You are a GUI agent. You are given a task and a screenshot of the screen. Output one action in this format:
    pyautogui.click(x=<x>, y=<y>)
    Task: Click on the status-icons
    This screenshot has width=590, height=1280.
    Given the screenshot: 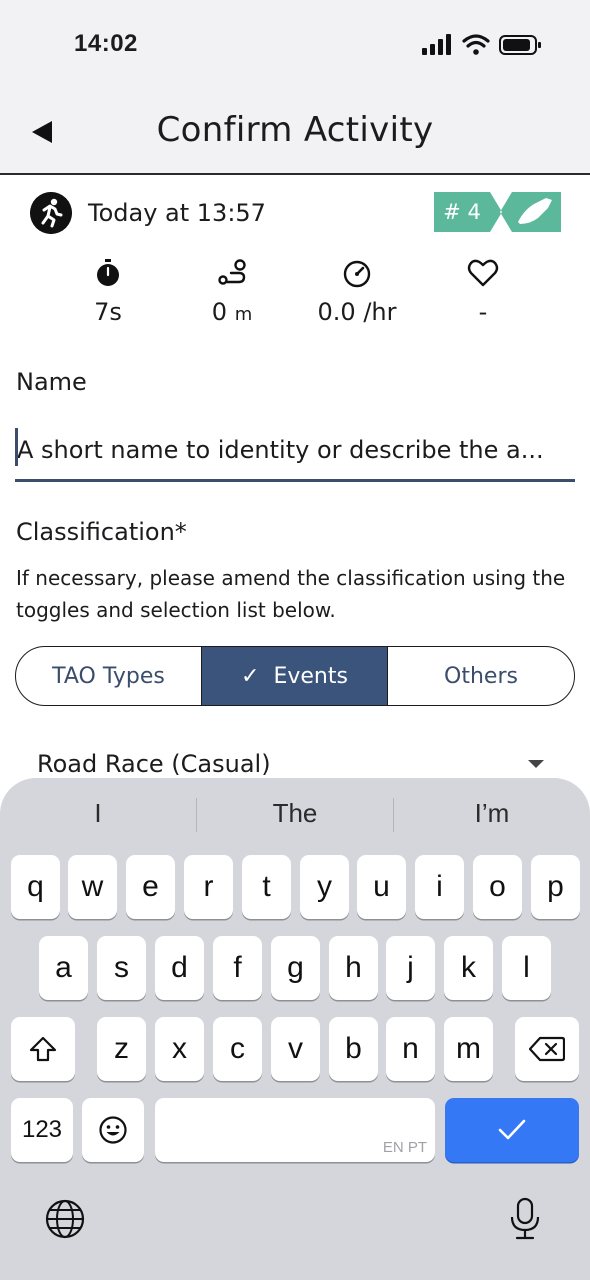 What is the action you would take?
    pyautogui.click(x=481, y=44)
    